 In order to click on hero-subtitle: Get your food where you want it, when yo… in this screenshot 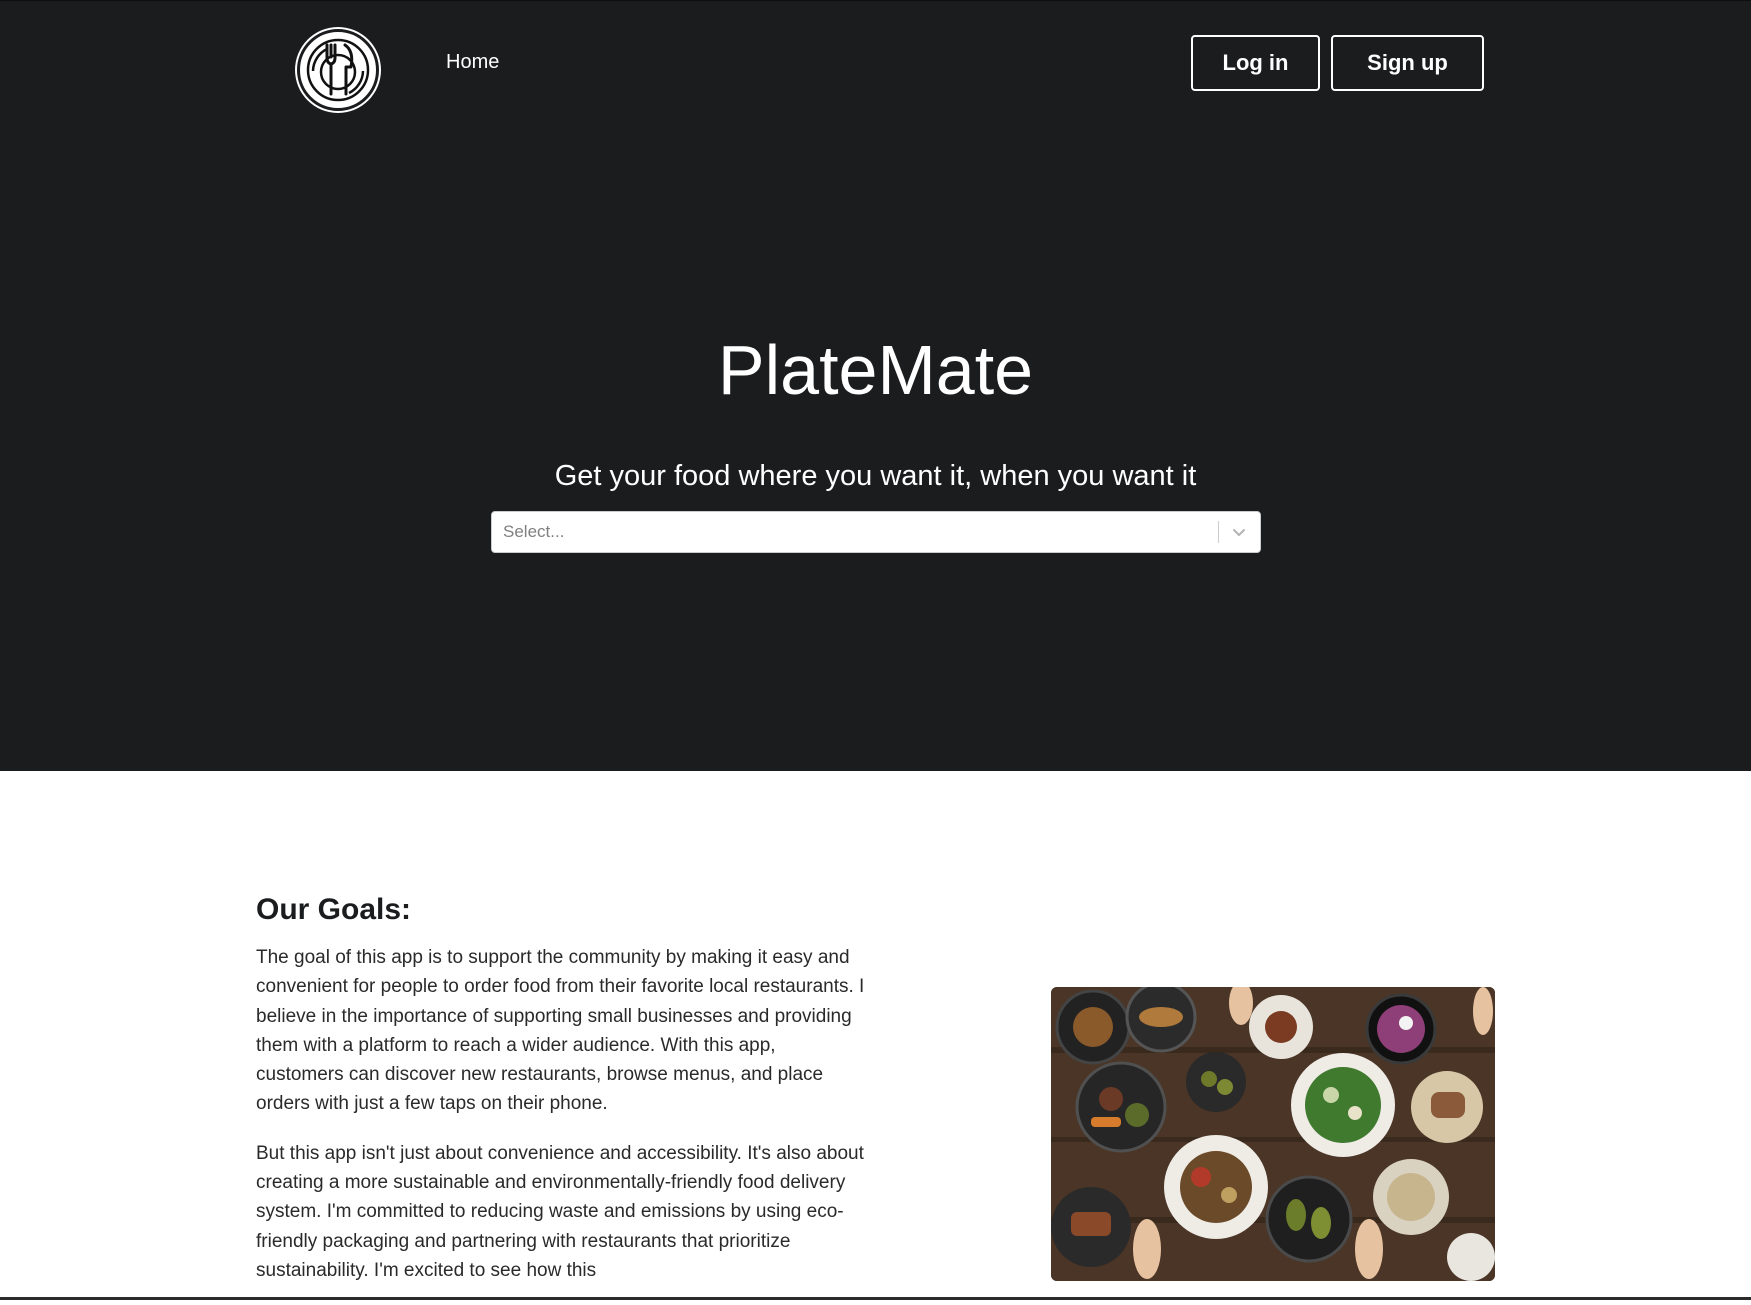, I will do `click(875, 476)`.